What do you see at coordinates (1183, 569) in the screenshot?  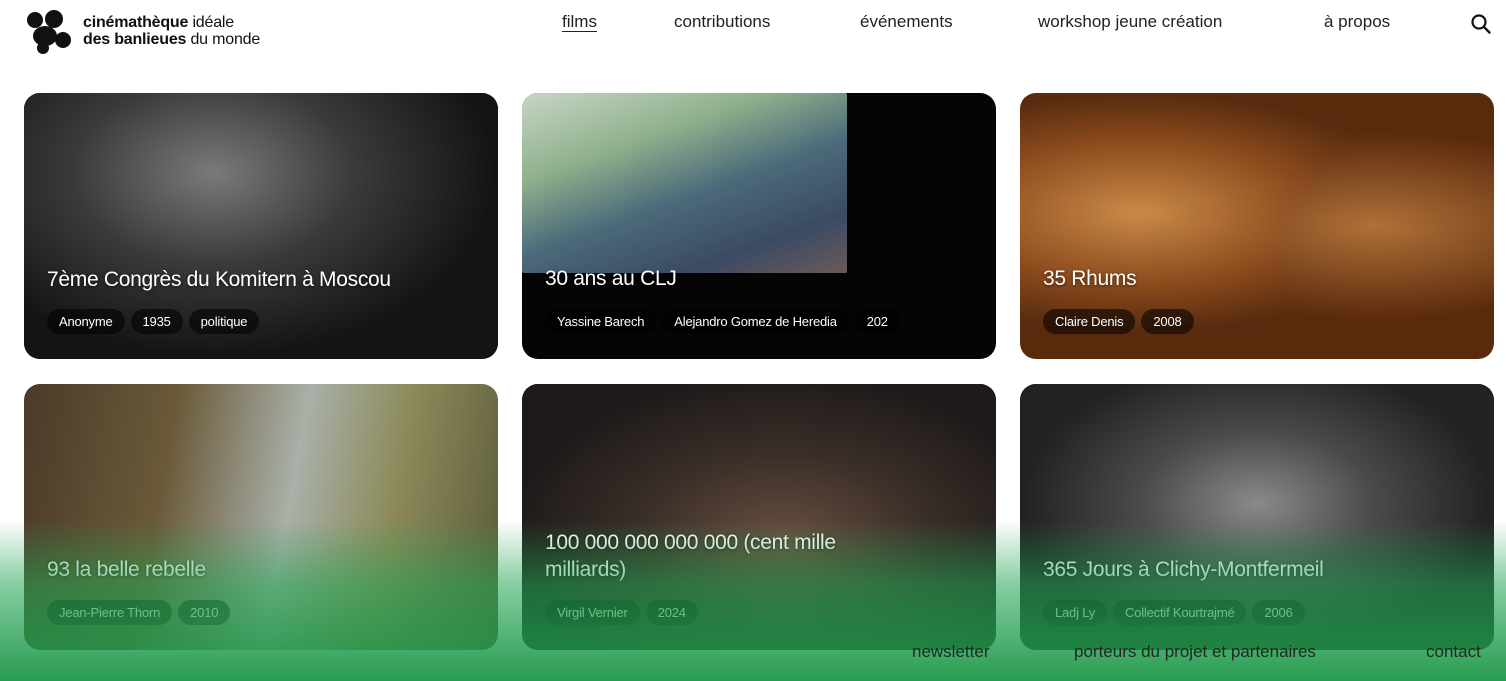 I see `film-title: 365 Jours à Clichy-Montfermeil` at bounding box center [1183, 569].